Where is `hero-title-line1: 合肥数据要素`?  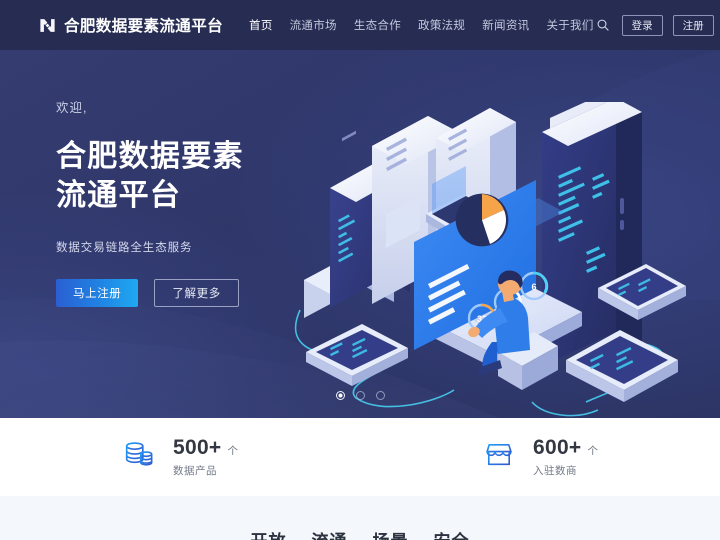 hero-title-line1: 合肥数据要素 is located at coordinates (150, 156).